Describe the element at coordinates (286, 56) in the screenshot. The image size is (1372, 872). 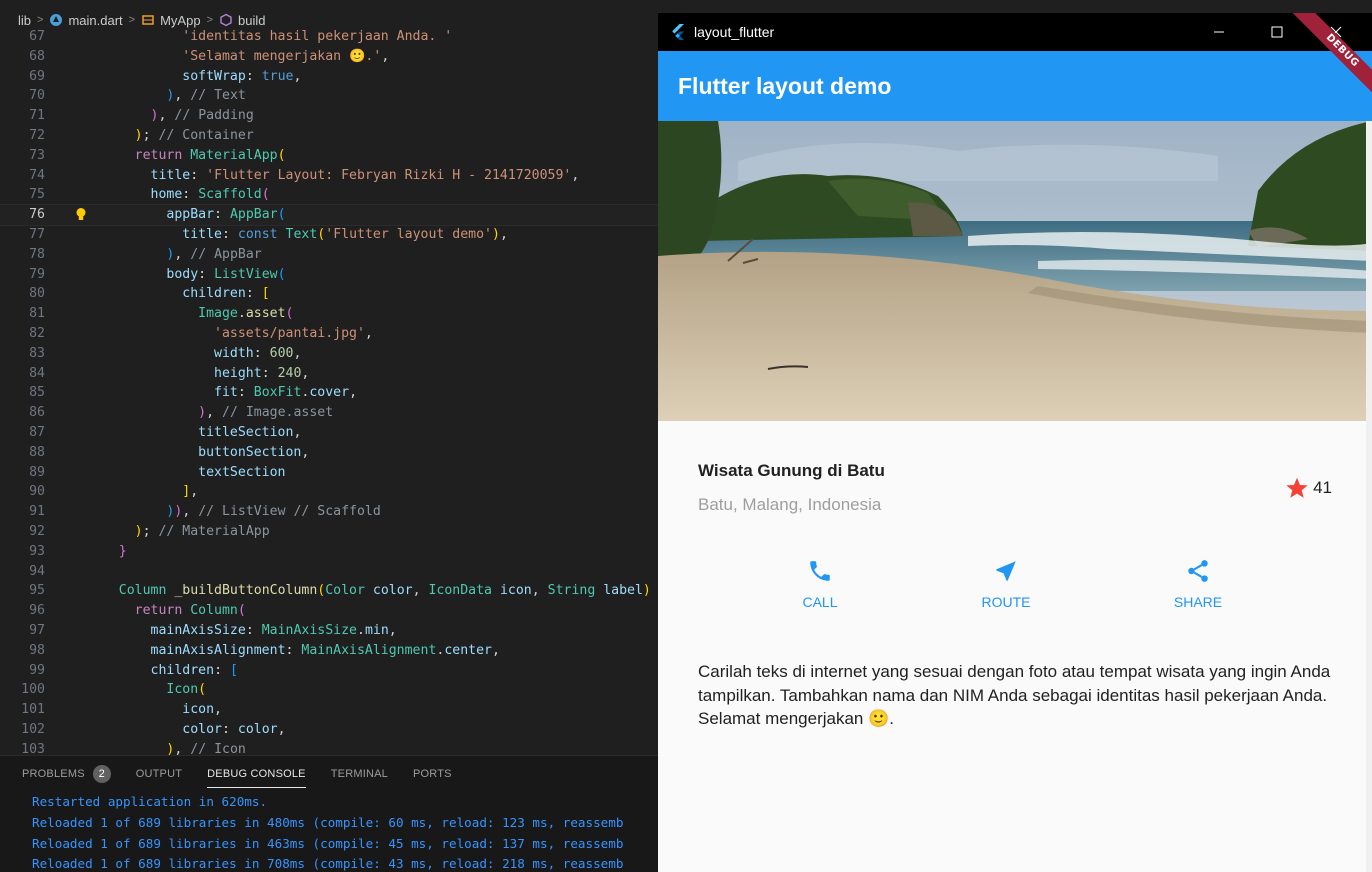
I see `code-text: 'Selamat mengerjakan 🙂.',` at that location.